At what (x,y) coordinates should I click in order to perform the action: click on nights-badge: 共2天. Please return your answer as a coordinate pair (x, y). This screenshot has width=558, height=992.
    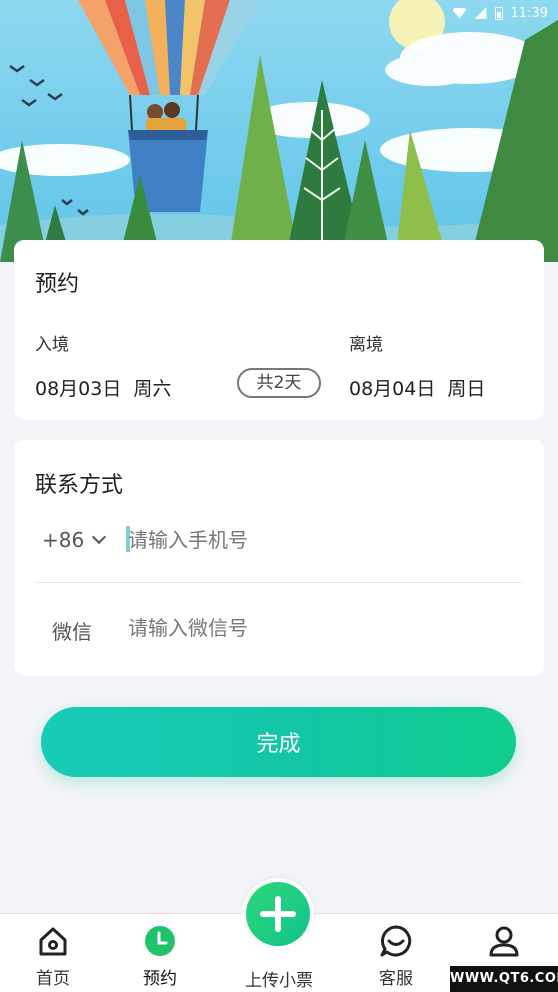
    Looking at the image, I should click on (279, 383).